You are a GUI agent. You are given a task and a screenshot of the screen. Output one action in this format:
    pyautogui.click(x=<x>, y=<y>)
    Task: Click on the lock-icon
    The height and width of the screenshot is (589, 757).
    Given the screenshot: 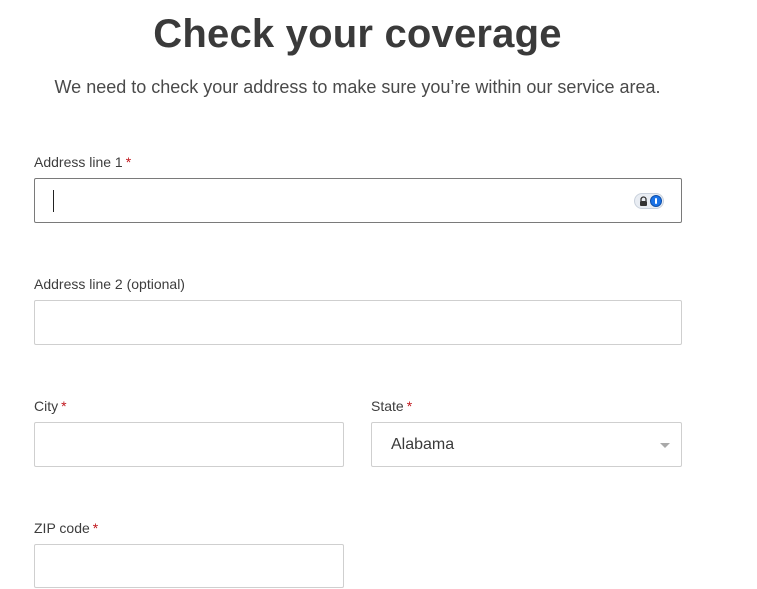 What is the action you would take?
    pyautogui.click(x=643, y=201)
    